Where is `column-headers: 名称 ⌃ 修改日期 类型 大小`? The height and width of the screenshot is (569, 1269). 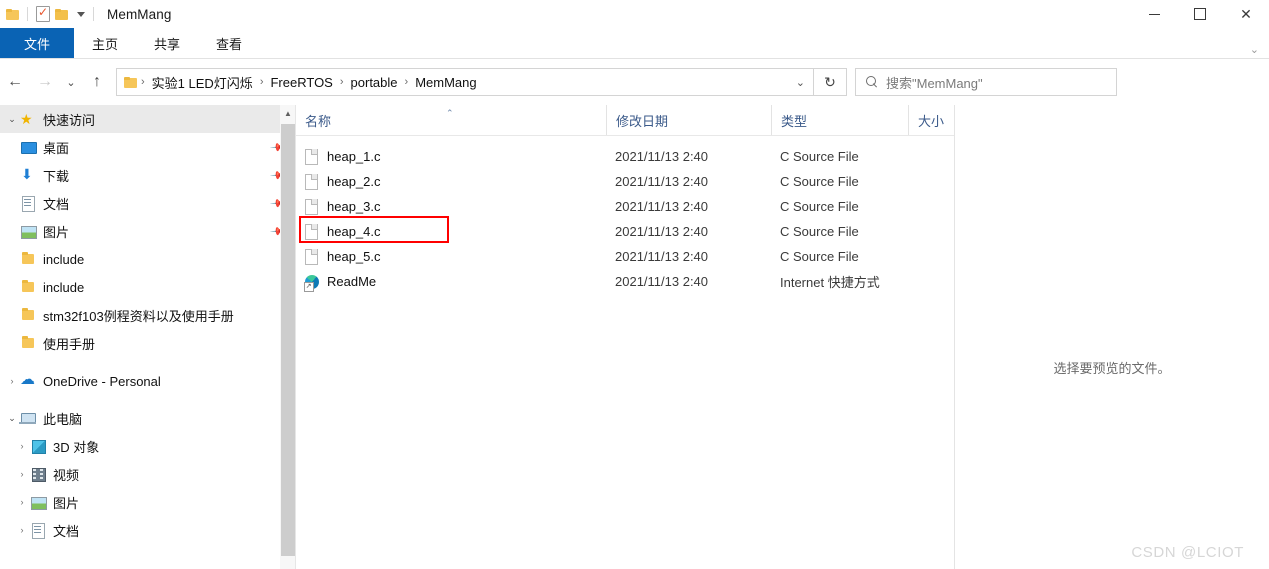 column-headers: 名称 ⌃ 修改日期 类型 大小 is located at coordinates (625, 120).